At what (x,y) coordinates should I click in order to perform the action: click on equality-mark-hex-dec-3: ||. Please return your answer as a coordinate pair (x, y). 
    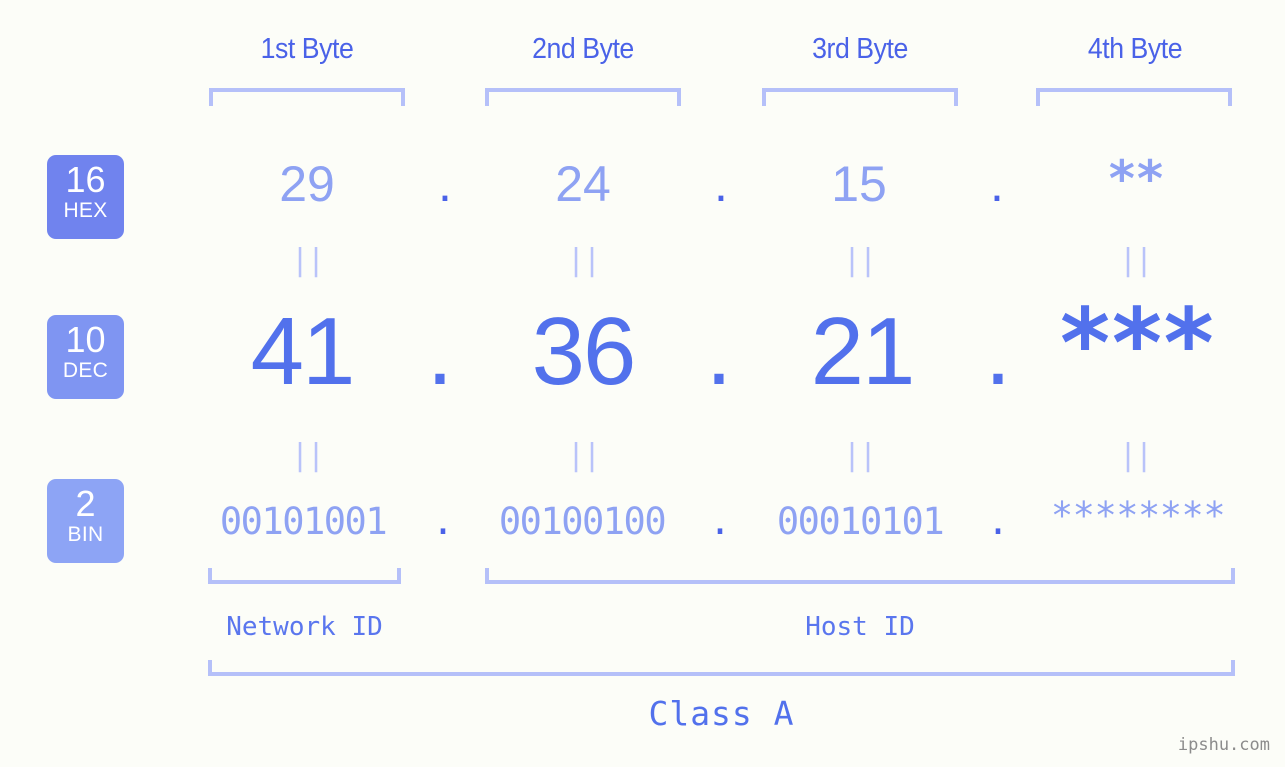
    Looking at the image, I should click on (859, 260).